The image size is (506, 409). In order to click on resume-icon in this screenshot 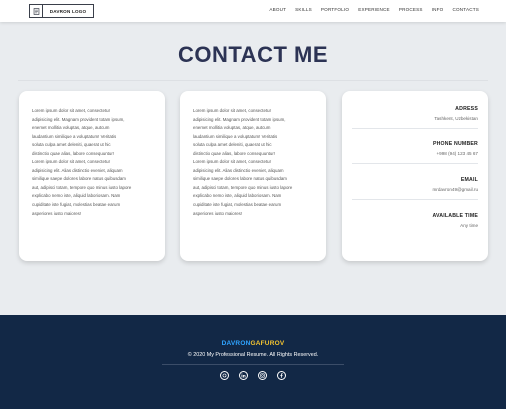, I will do `click(36, 11)`.